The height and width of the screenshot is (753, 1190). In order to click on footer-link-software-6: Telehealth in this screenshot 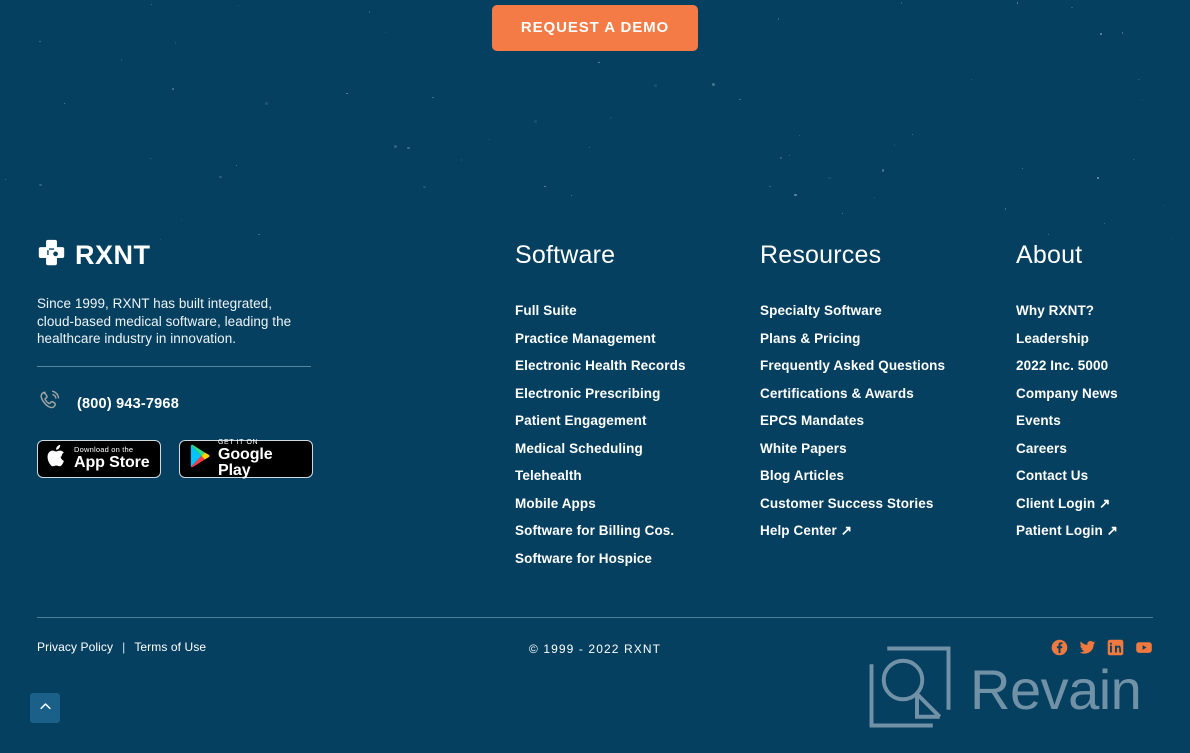, I will do `click(600, 476)`.